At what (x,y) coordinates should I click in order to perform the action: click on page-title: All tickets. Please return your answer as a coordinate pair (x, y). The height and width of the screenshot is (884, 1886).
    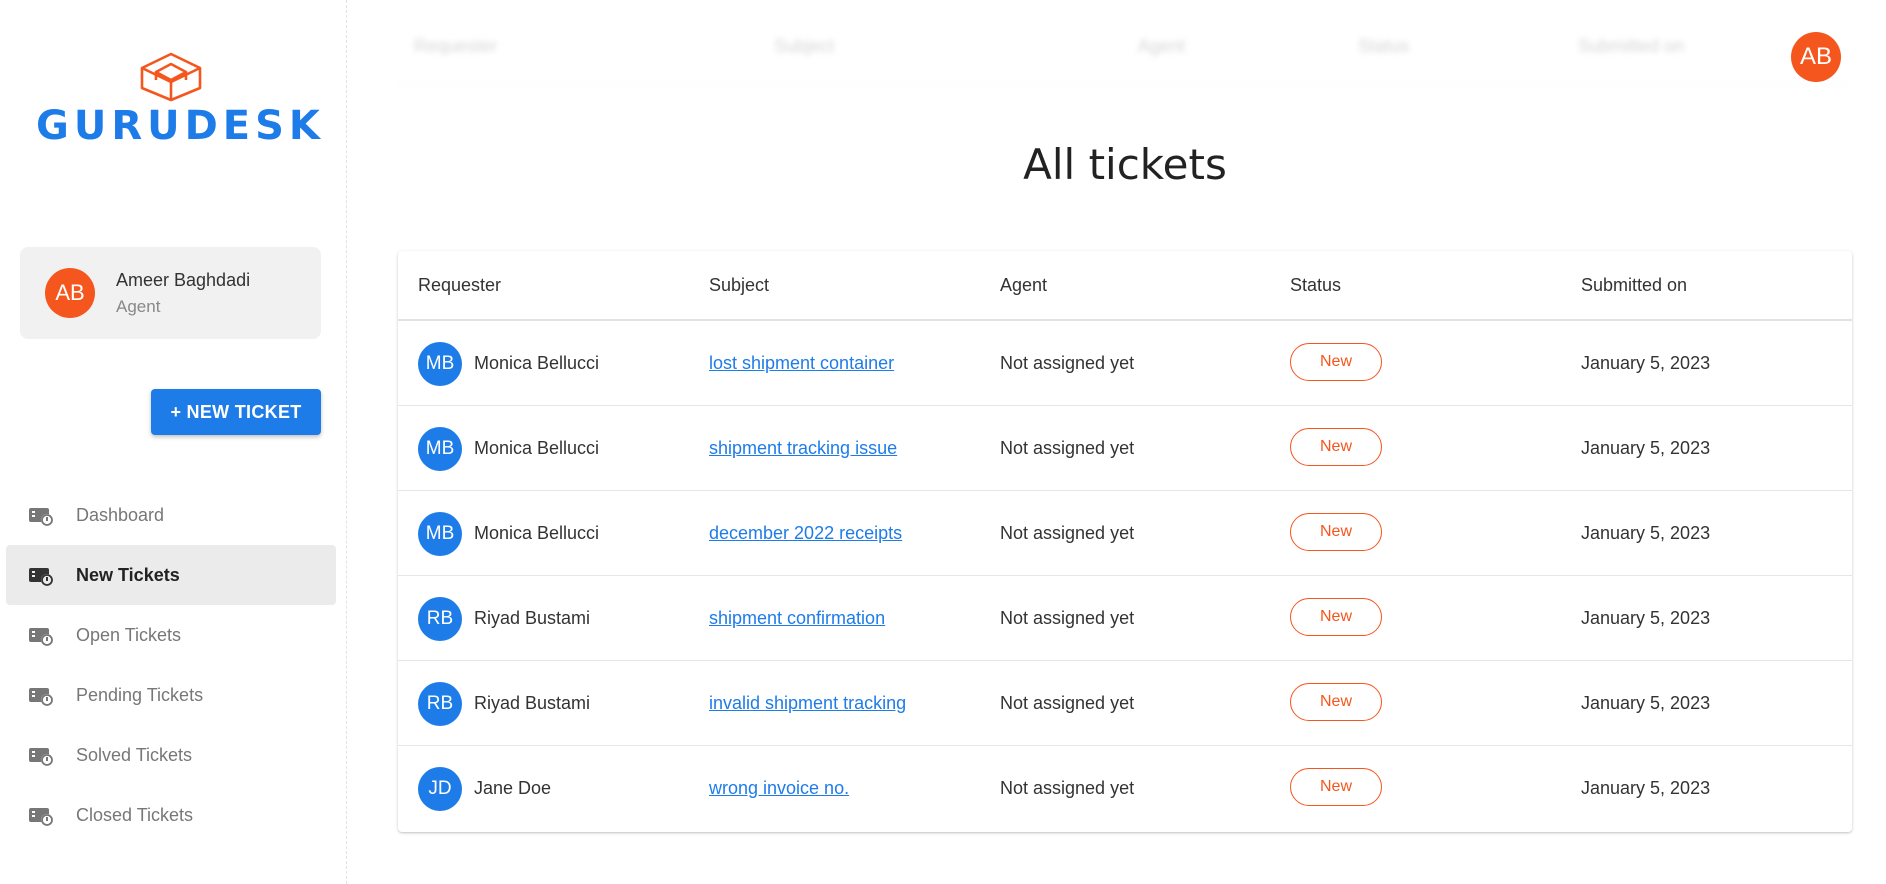
    Looking at the image, I should click on (1125, 164).